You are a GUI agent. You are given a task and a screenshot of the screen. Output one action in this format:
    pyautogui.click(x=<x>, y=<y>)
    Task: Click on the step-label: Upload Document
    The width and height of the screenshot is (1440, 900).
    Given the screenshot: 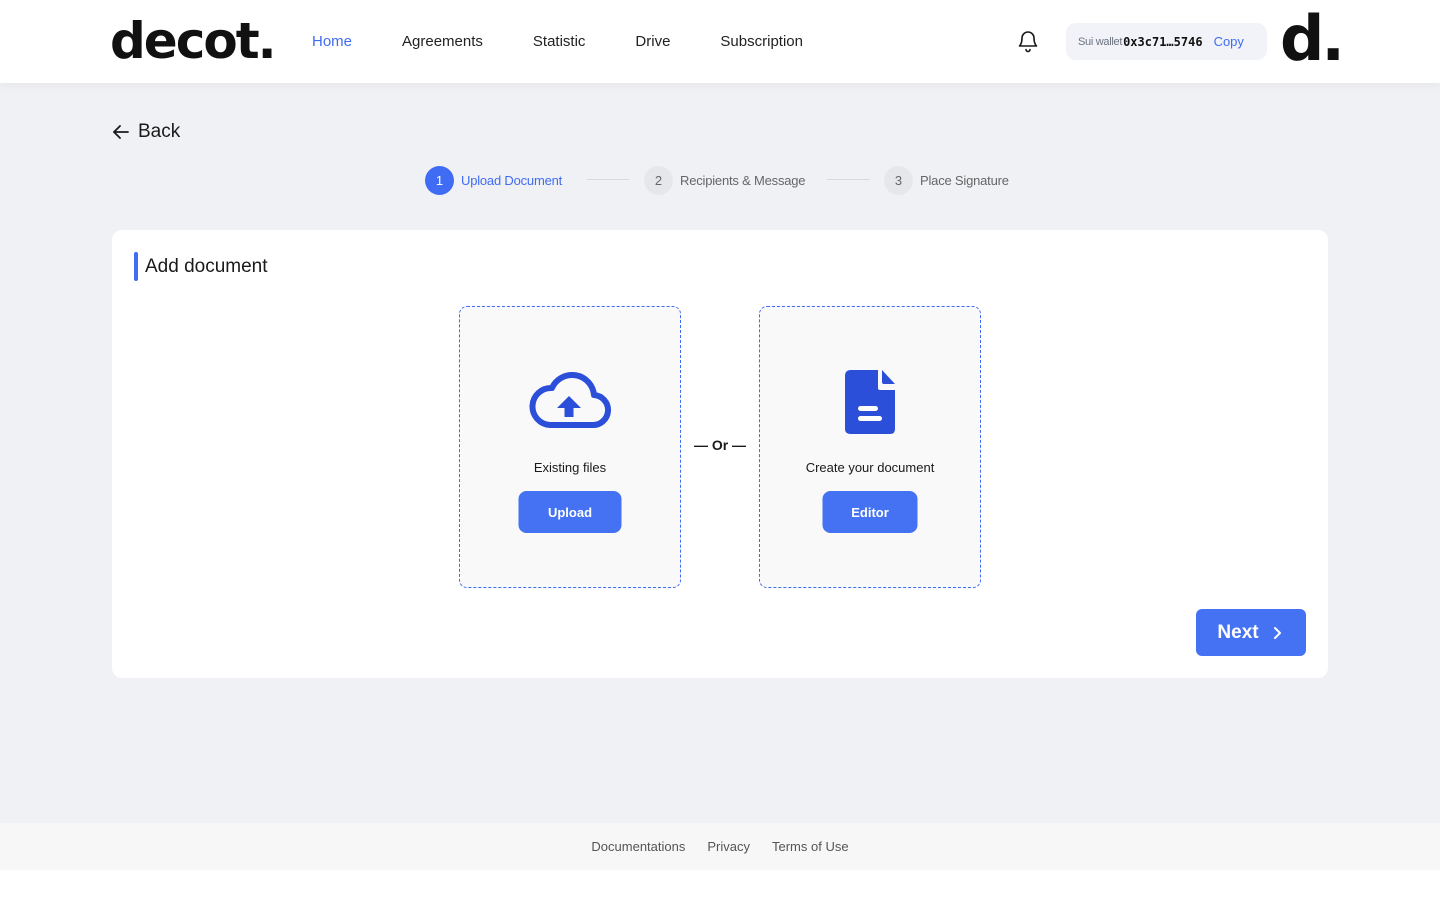 What is the action you would take?
    pyautogui.click(x=512, y=180)
    